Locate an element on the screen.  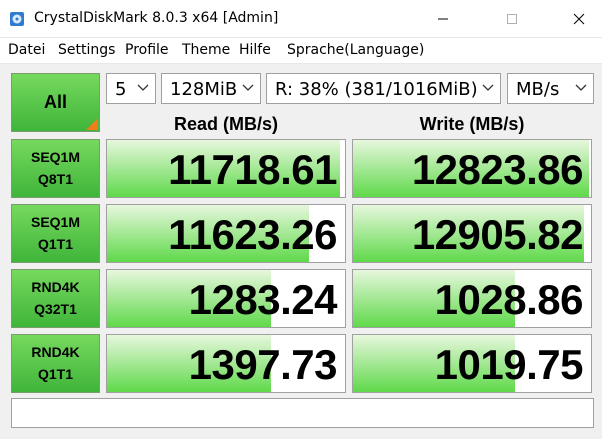
close-icon is located at coordinates (579, 19).